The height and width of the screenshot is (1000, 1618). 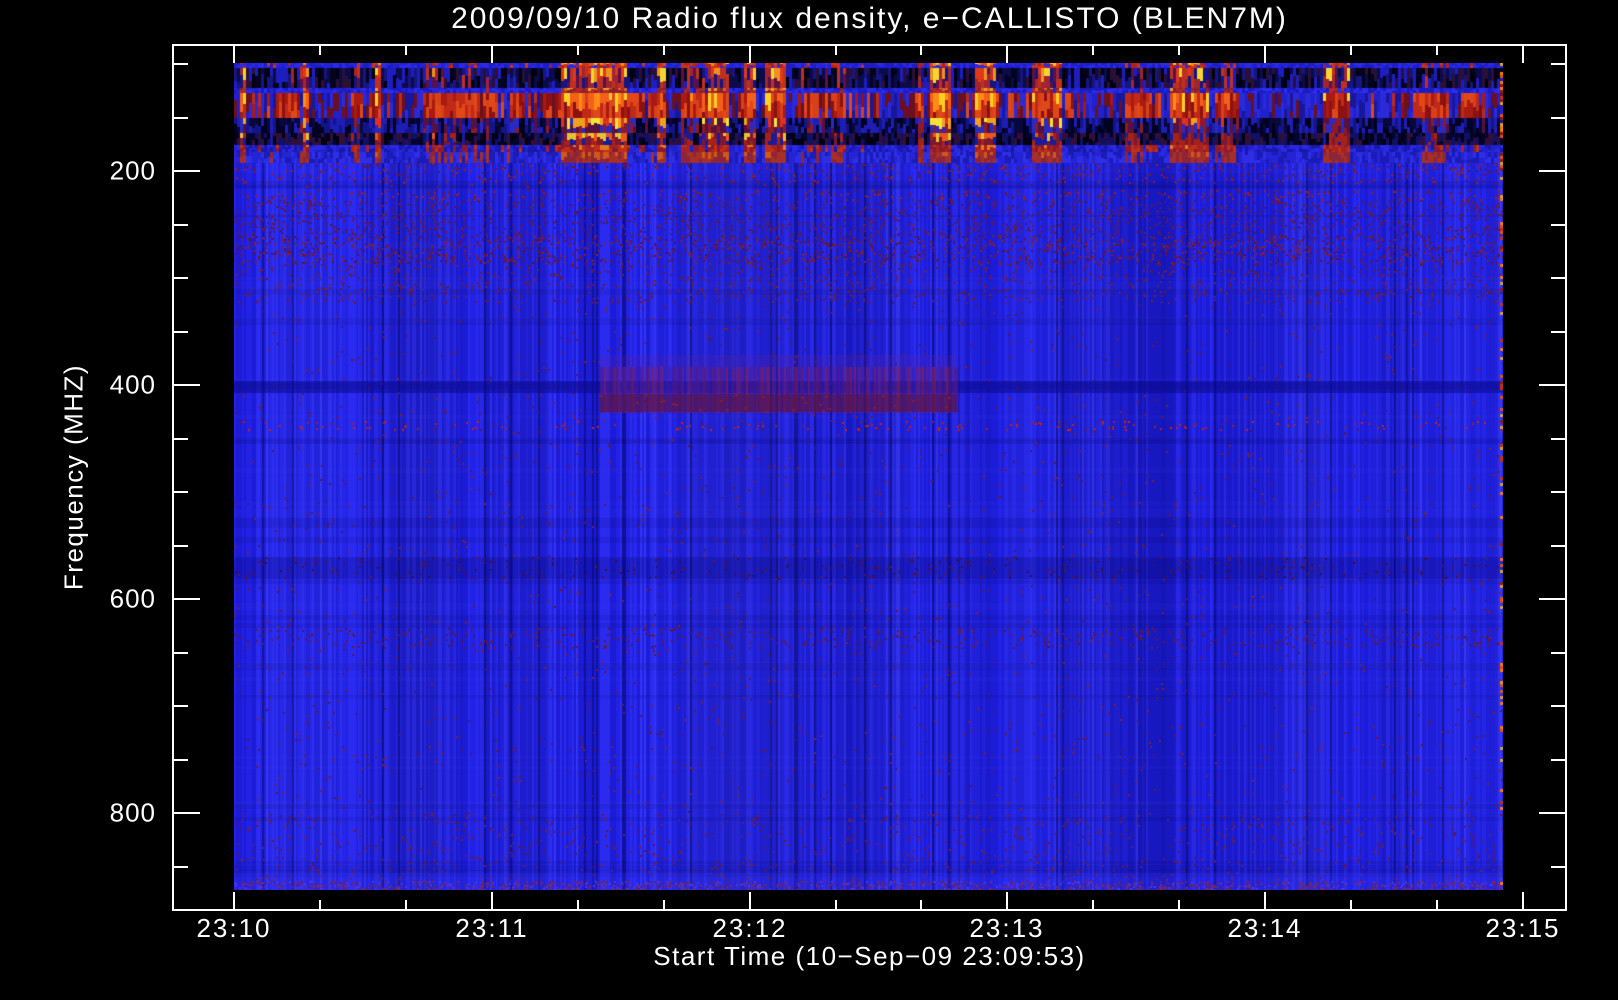 What do you see at coordinates (869, 956) in the screenshot?
I see `x-axis-label: Start Time (10−Sep−09 23:09:53)` at bounding box center [869, 956].